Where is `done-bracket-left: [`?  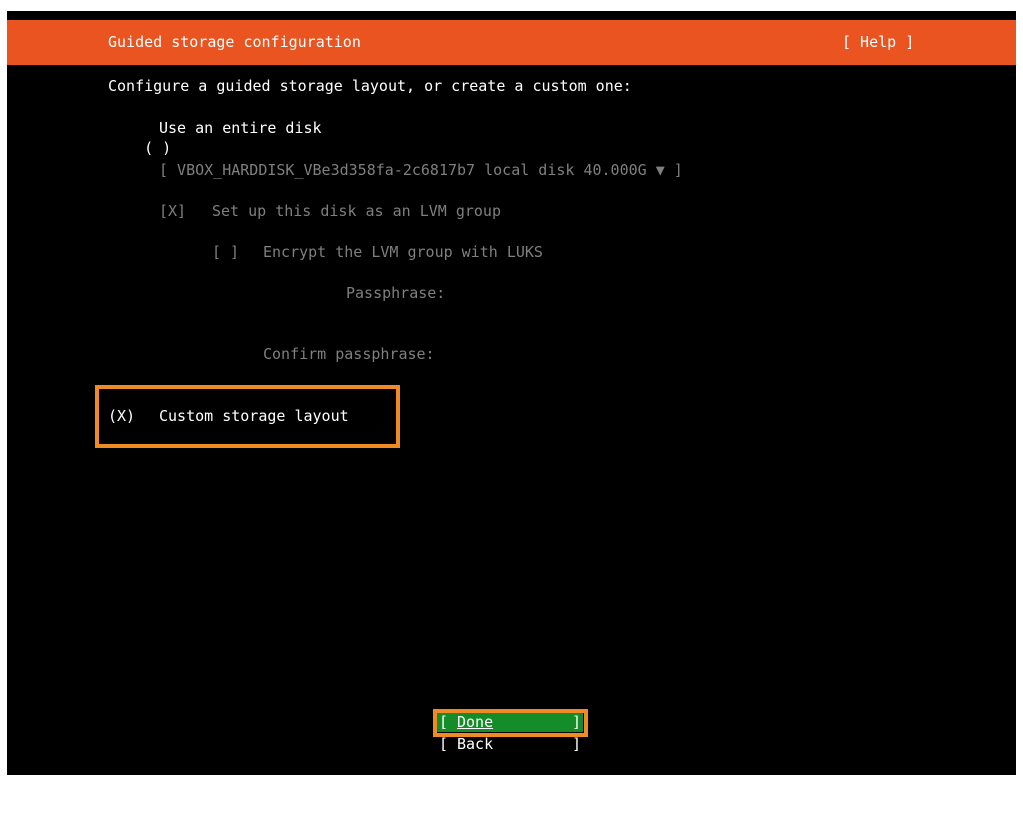 done-bracket-left: [ is located at coordinates (444, 722).